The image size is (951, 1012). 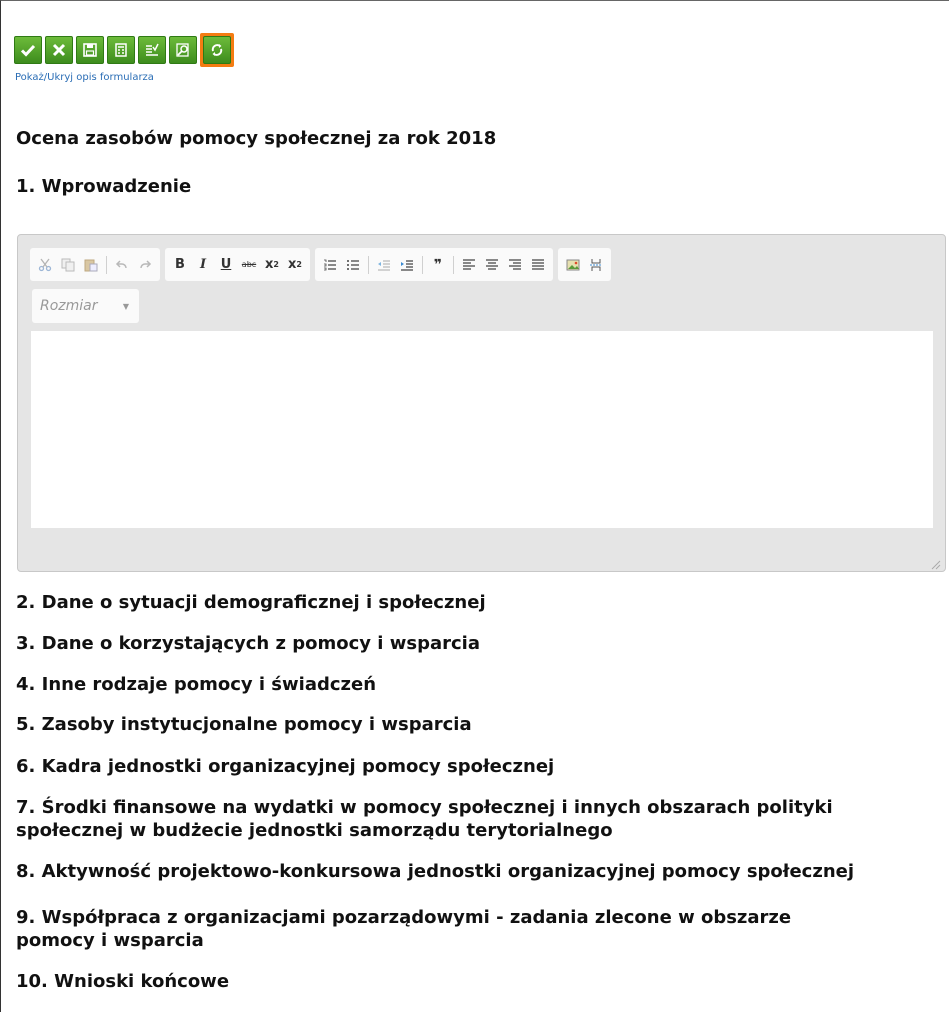 I want to click on indent-icon, so click(x=407, y=265).